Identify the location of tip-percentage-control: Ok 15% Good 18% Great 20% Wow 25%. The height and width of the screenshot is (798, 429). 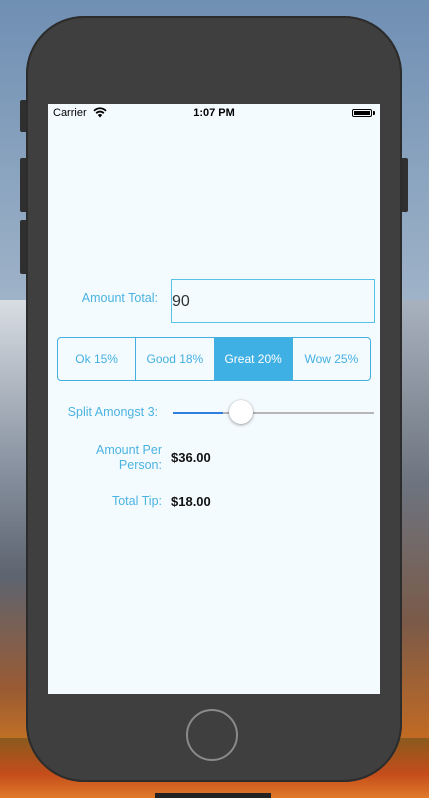
(214, 359).